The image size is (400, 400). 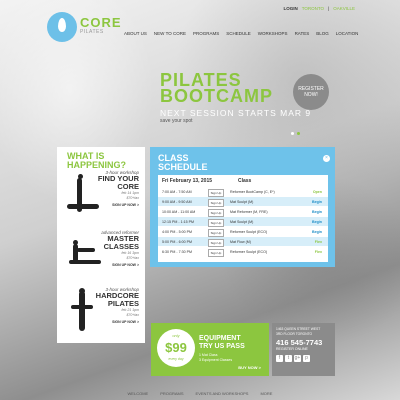 I want to click on slider-dot, so click(x=292, y=133).